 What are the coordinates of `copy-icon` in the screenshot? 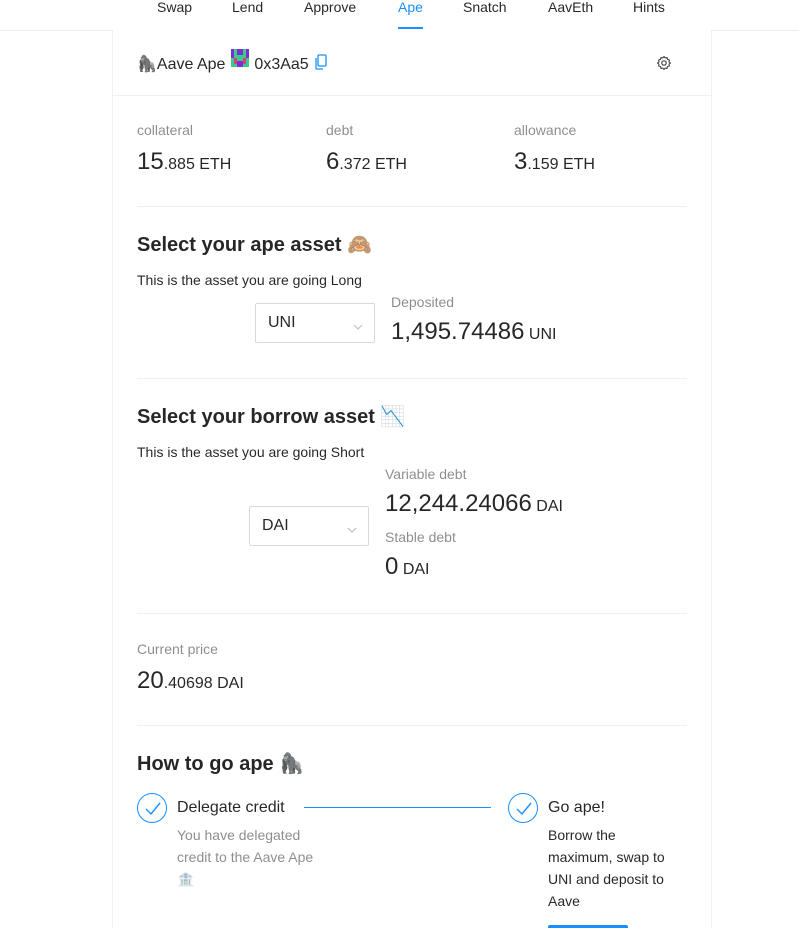 It's located at (321, 65).